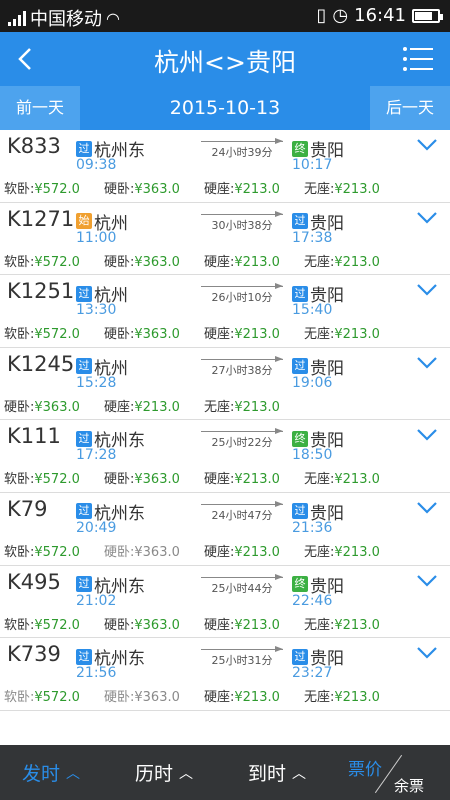 The image size is (450, 800). What do you see at coordinates (40, 108) in the screenshot?
I see `prev-day-button: 前一天` at bounding box center [40, 108].